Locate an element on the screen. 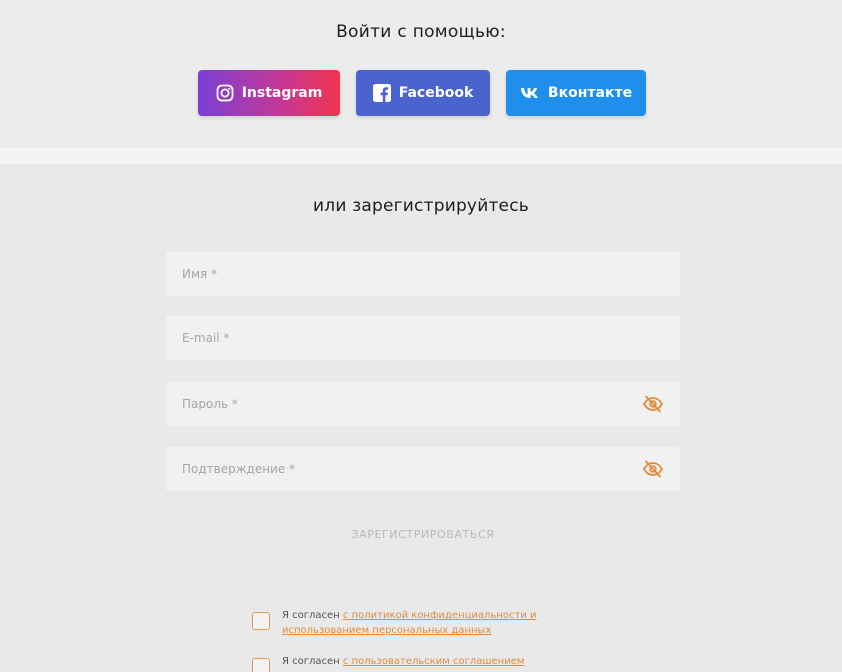 The width and height of the screenshot is (842, 672). confirm-password-input is located at coordinates (423, 469).